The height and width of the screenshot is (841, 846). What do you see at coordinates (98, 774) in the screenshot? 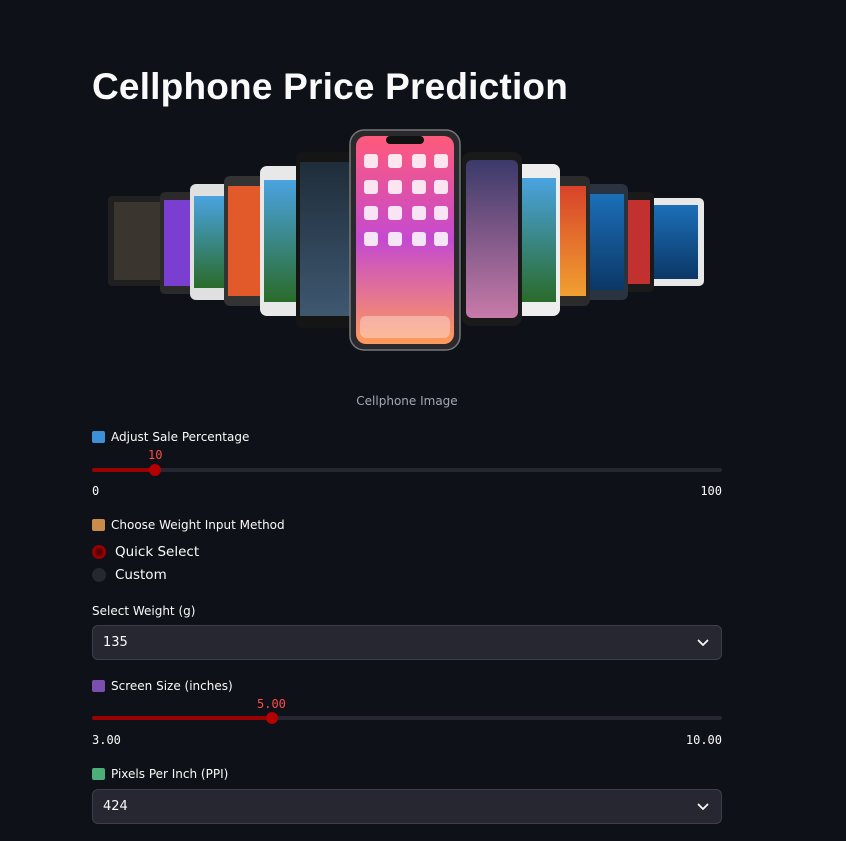
I see `picture-icon` at bounding box center [98, 774].